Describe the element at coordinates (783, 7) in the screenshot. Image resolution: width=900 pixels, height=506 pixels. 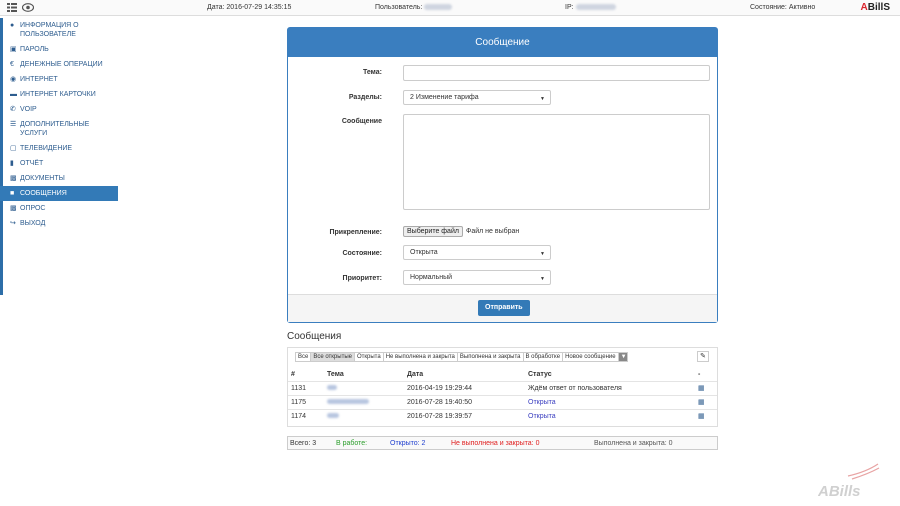
I see `account-status: Состояние: Активно` at that location.